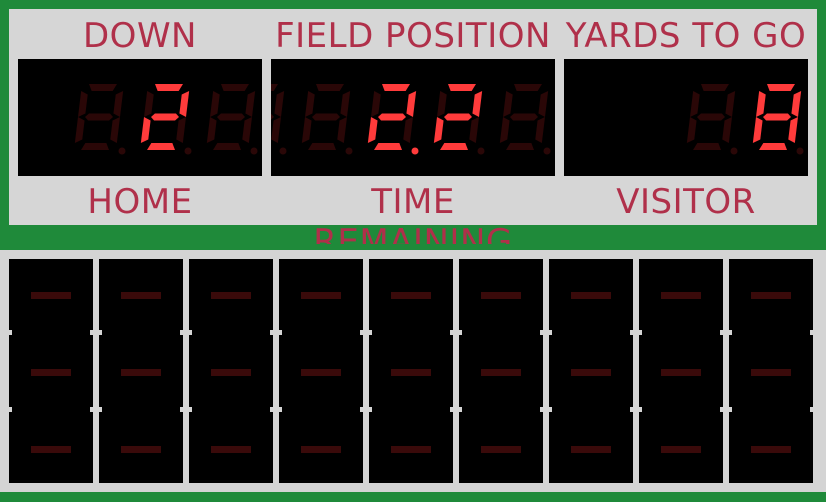  Describe the element at coordinates (396, 87) in the screenshot. I see `field-position-digit-2-seg-a` at that location.